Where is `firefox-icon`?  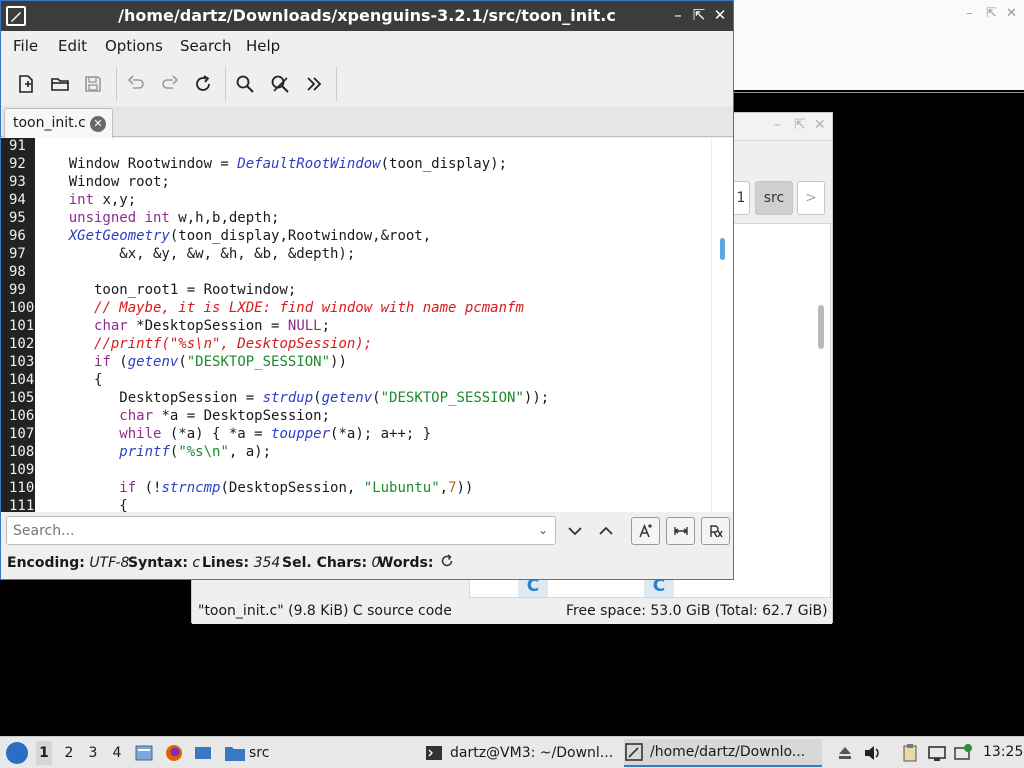
firefox-icon is located at coordinates (174, 753).